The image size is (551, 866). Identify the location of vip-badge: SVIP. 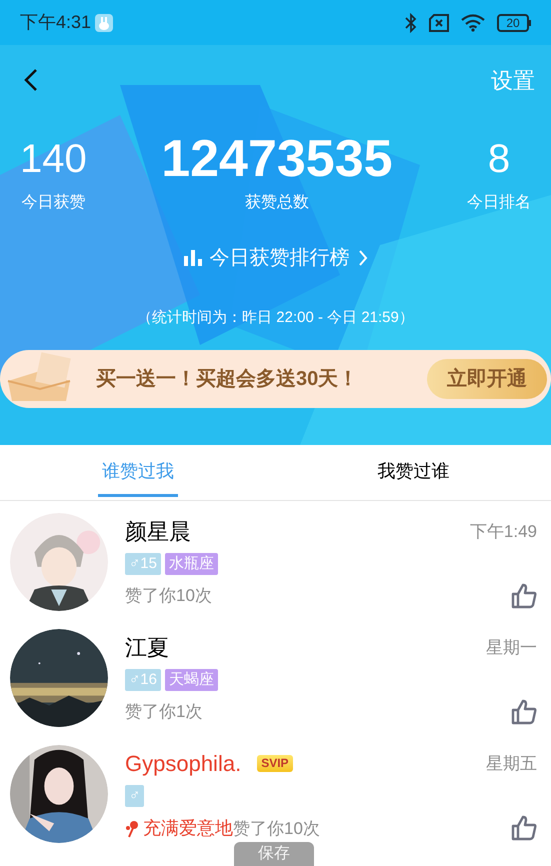
(275, 763).